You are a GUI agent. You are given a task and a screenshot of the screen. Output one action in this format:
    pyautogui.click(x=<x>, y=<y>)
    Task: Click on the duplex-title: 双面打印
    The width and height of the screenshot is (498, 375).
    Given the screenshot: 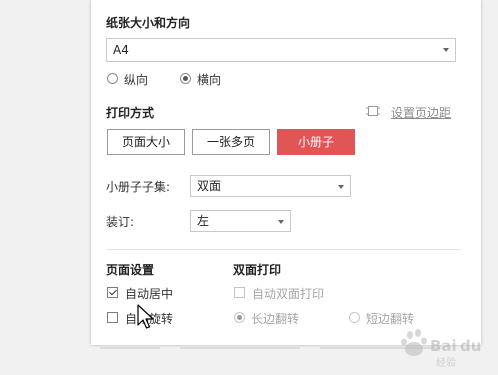 What is the action you would take?
    pyautogui.click(x=257, y=270)
    